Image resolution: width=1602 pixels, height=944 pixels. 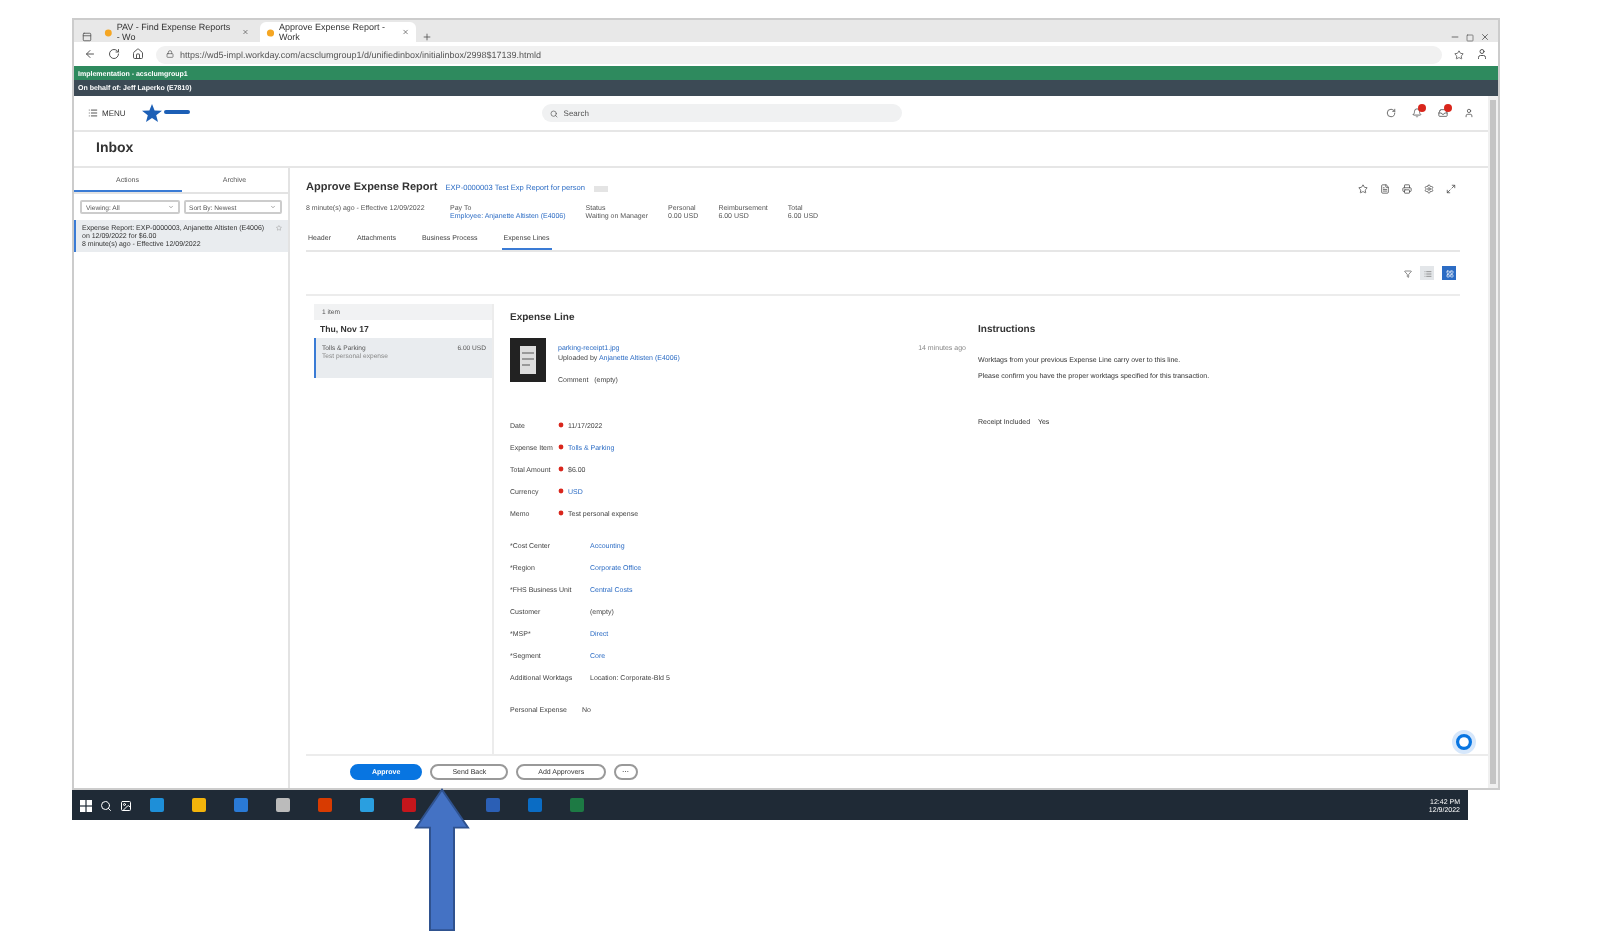 I want to click on refresh-icon, so click(x=1391, y=113).